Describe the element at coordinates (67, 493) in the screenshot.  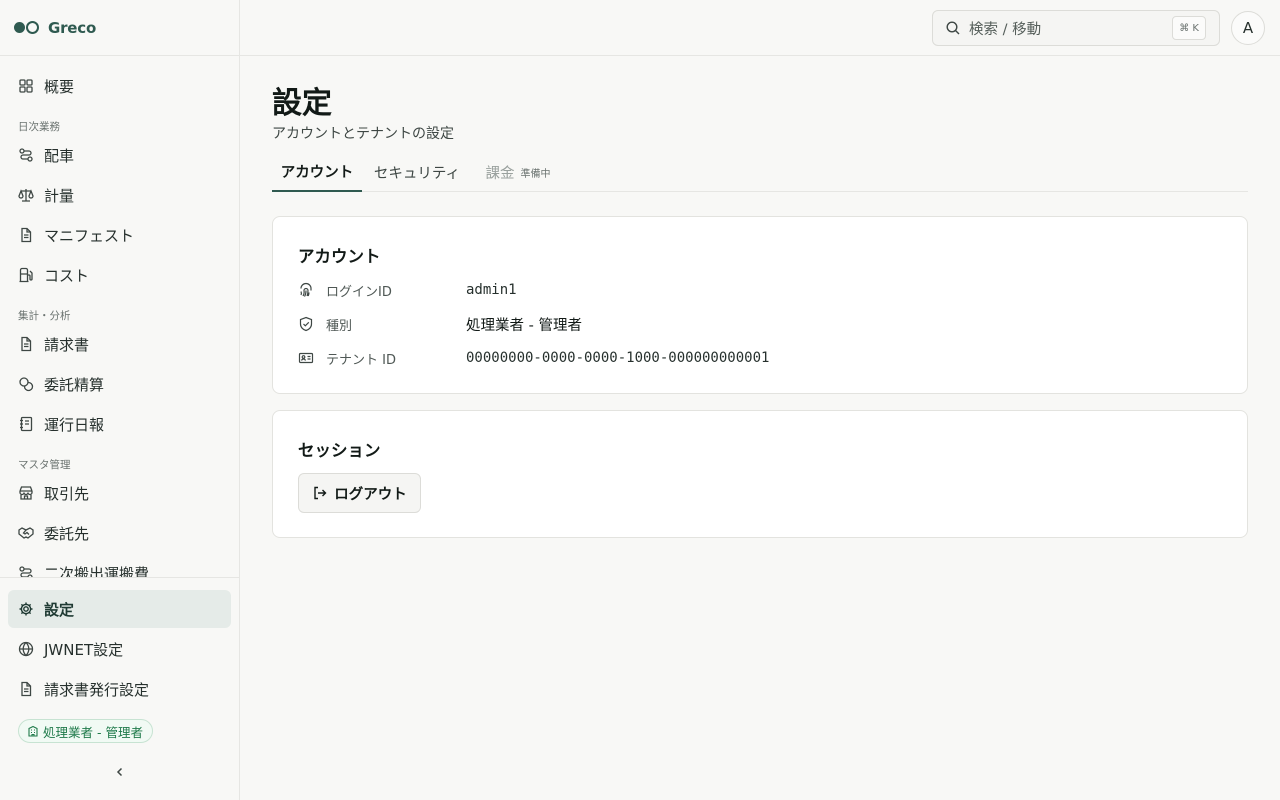
I see `sidebar-item-label: 取引先` at that location.